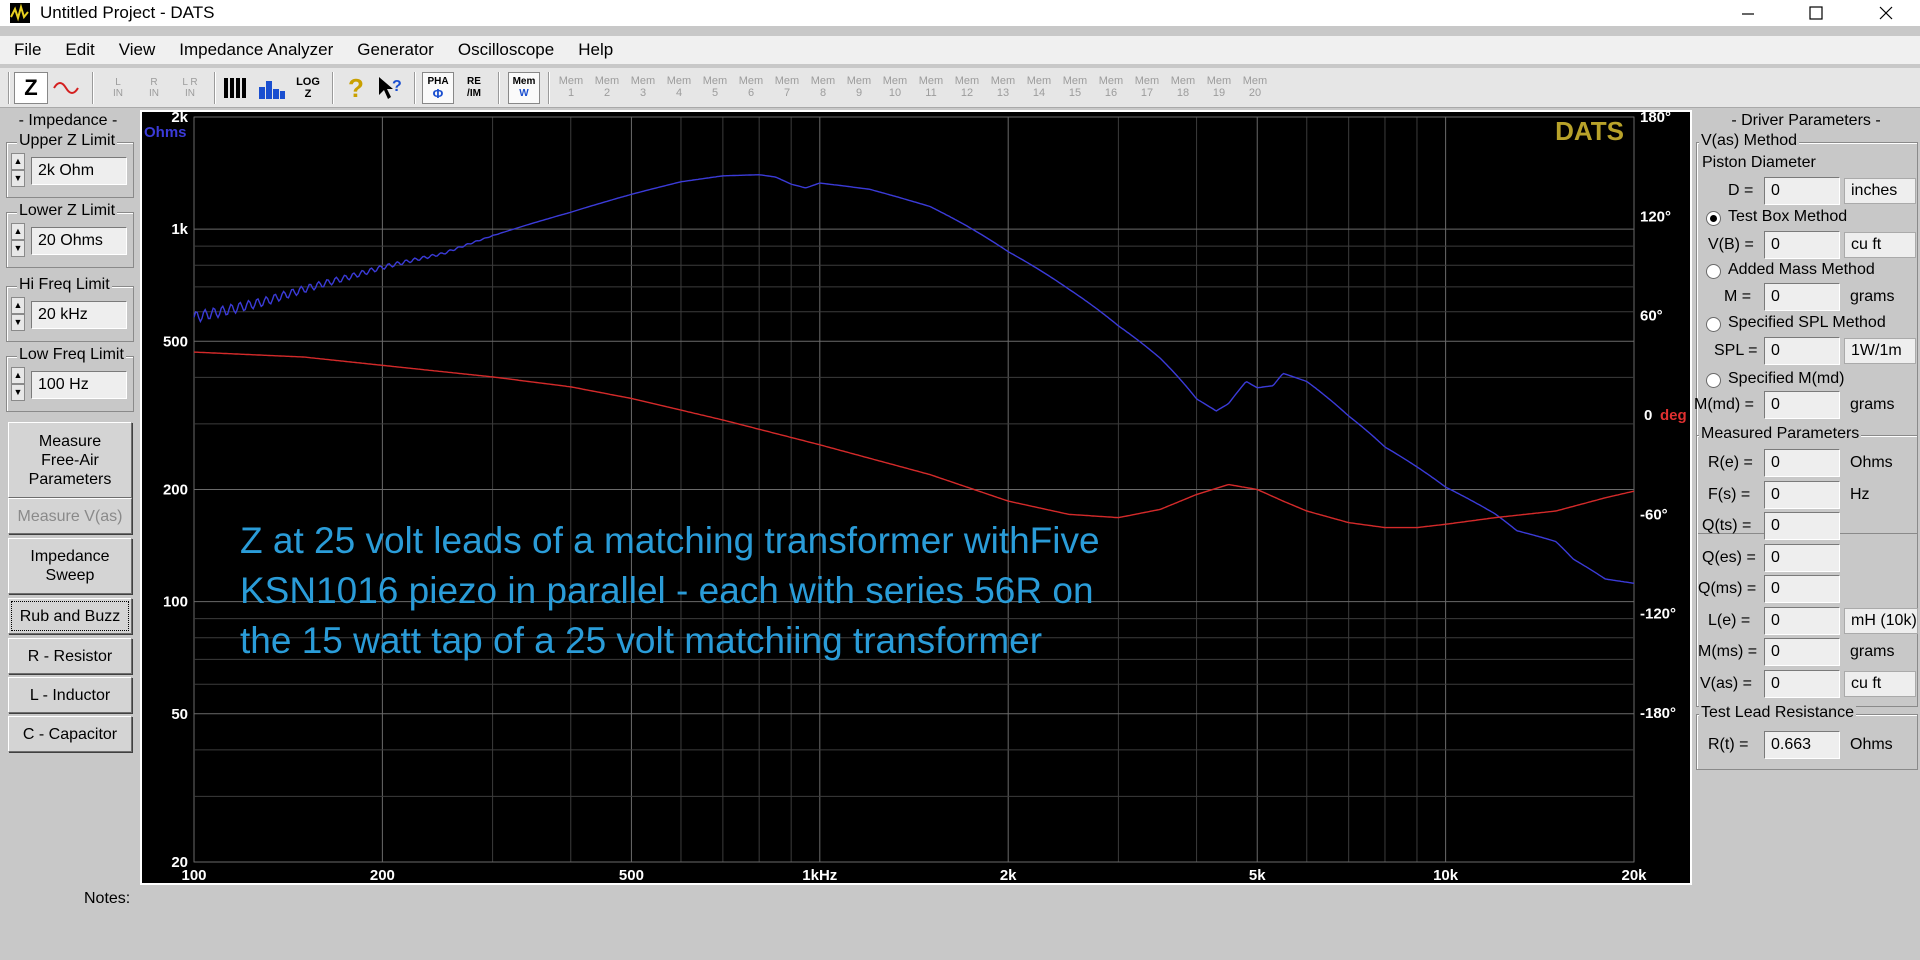 The height and width of the screenshot is (960, 1920). What do you see at coordinates (751, 87) in the screenshot?
I see `memory-slot-6: Mem 6` at bounding box center [751, 87].